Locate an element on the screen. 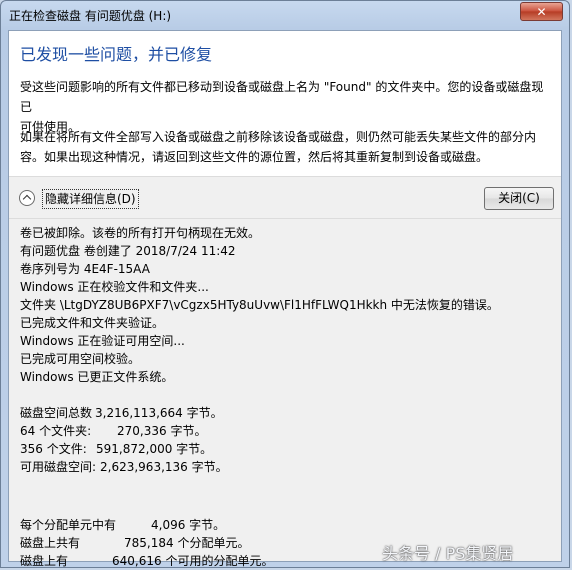 This screenshot has height=570, width=572. warning-line-2: 容。如果出现这种情况，请返回到这些文件的源位置，然后将其重新复制到设备或磁盘。 is located at coordinates (254, 157).